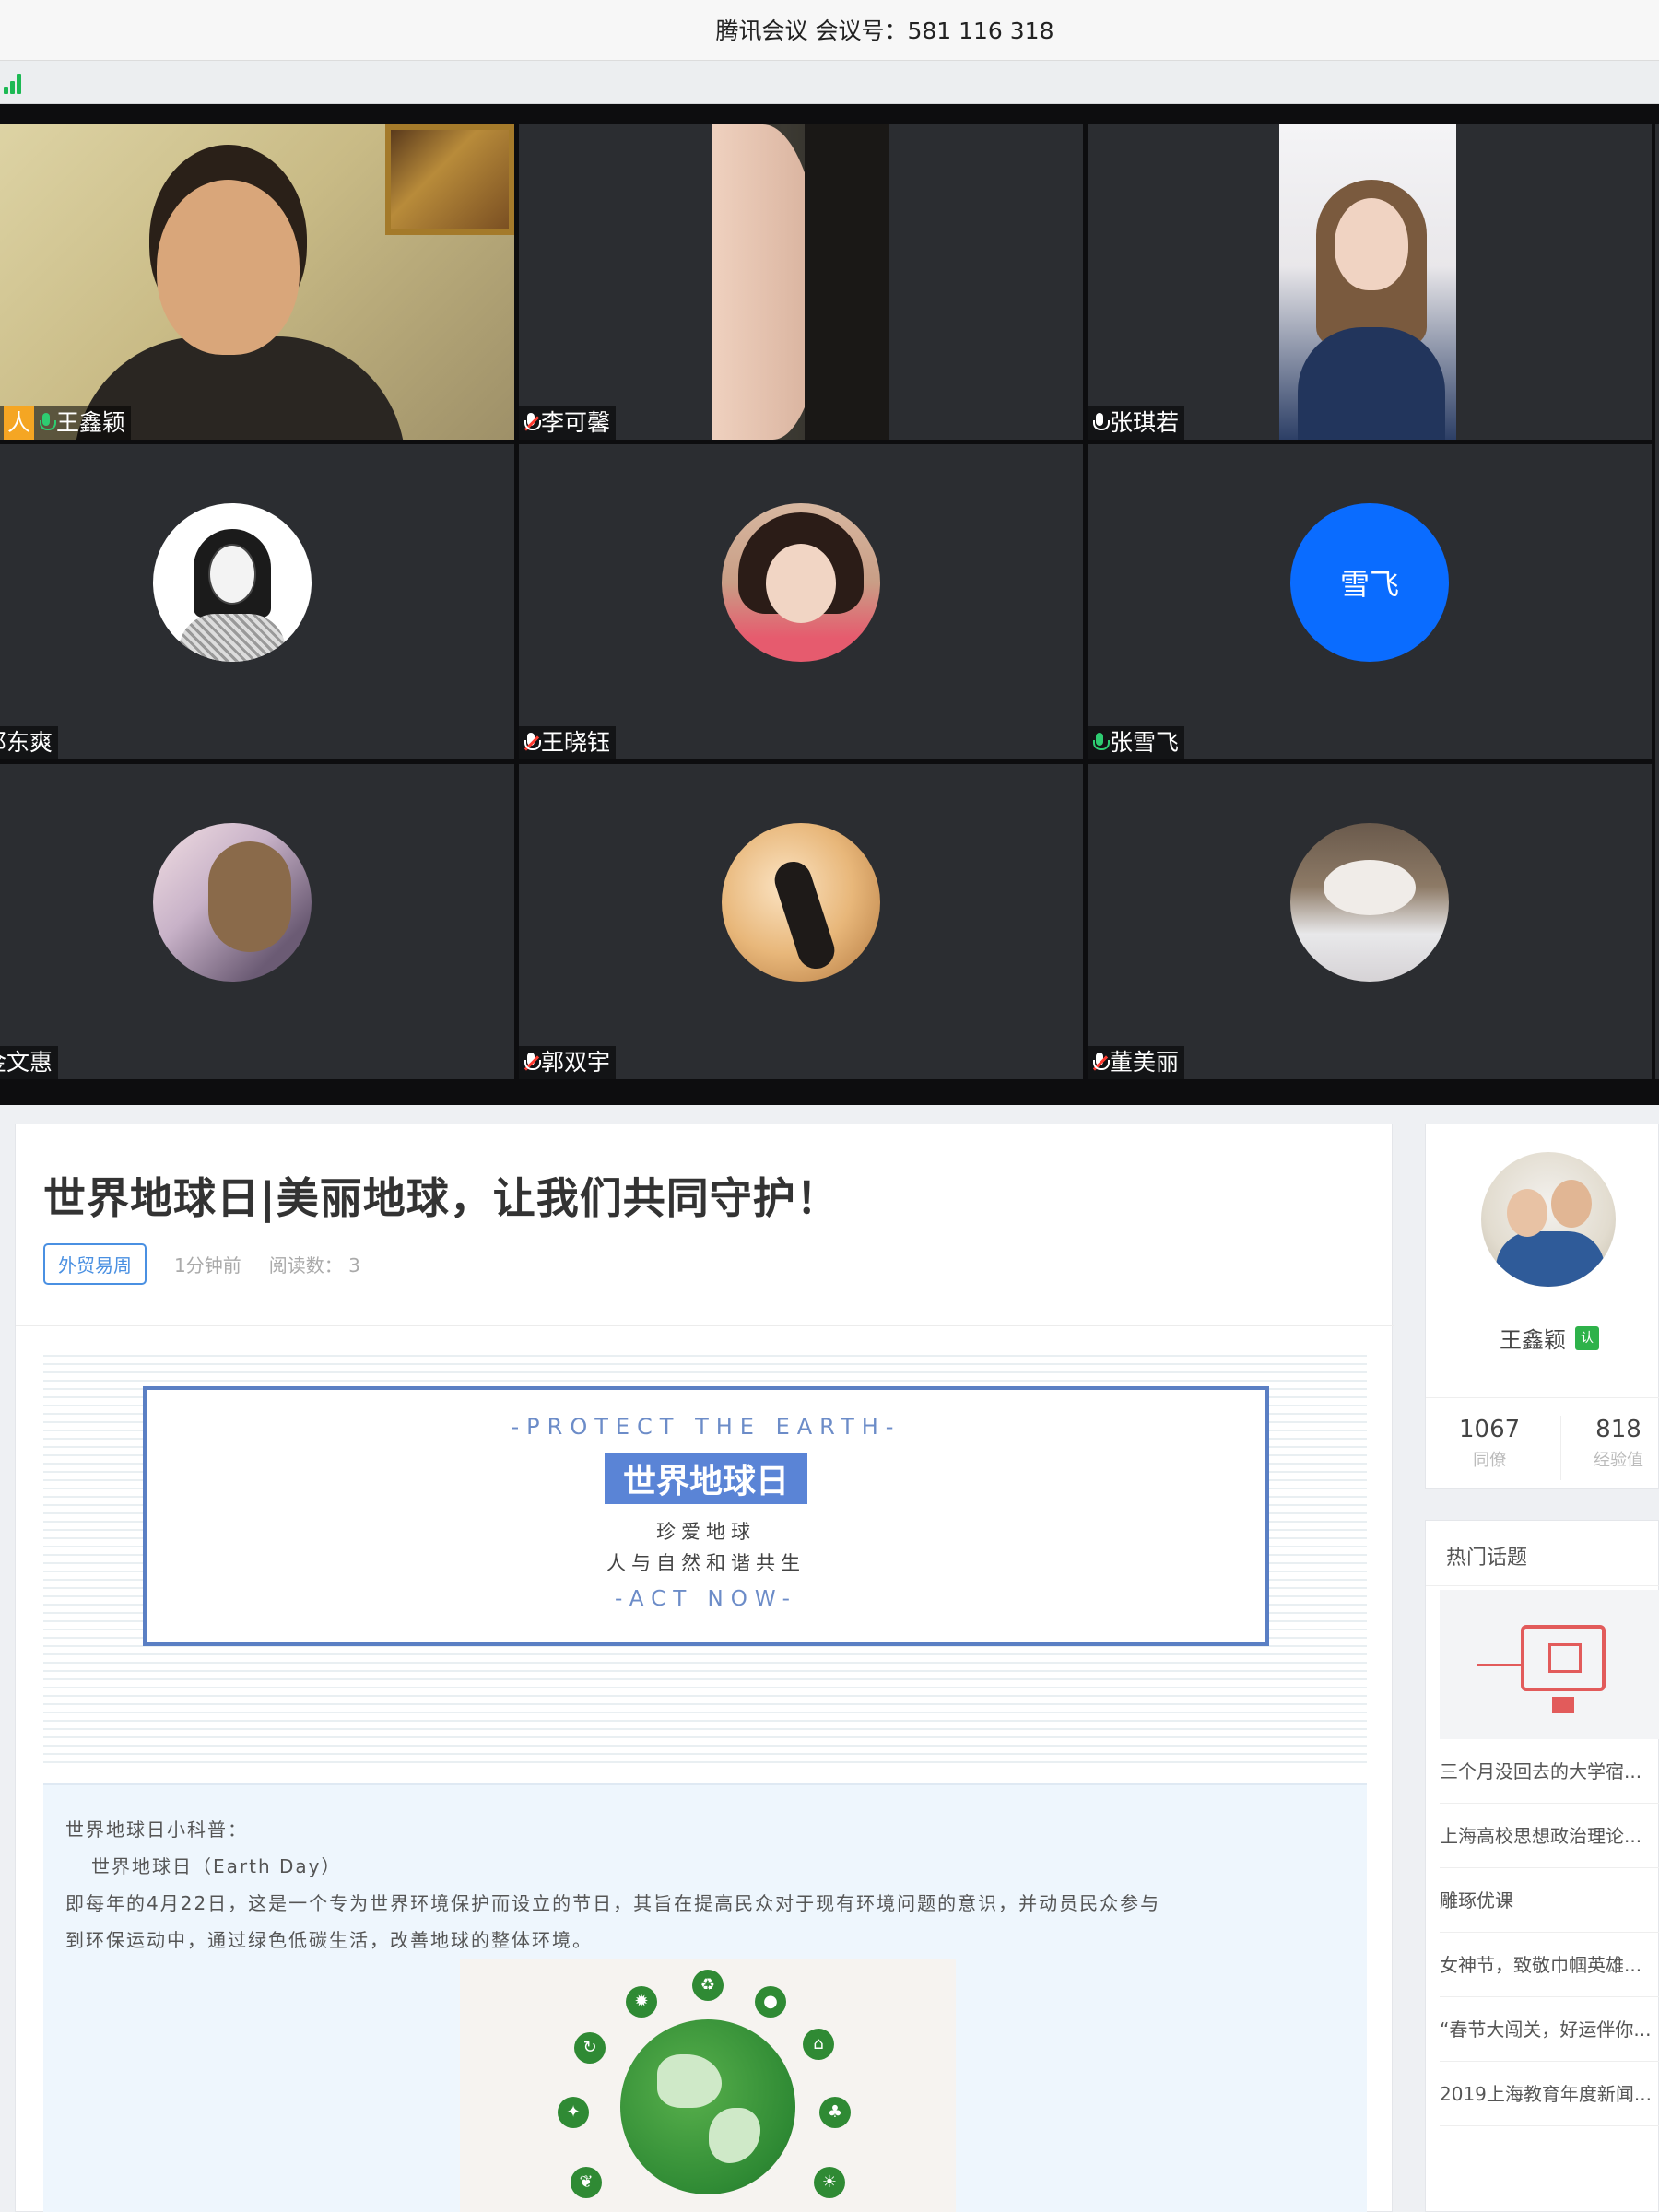 This screenshot has height=2212, width=1659. I want to click on participant-name: 邓东爽, so click(26, 742).